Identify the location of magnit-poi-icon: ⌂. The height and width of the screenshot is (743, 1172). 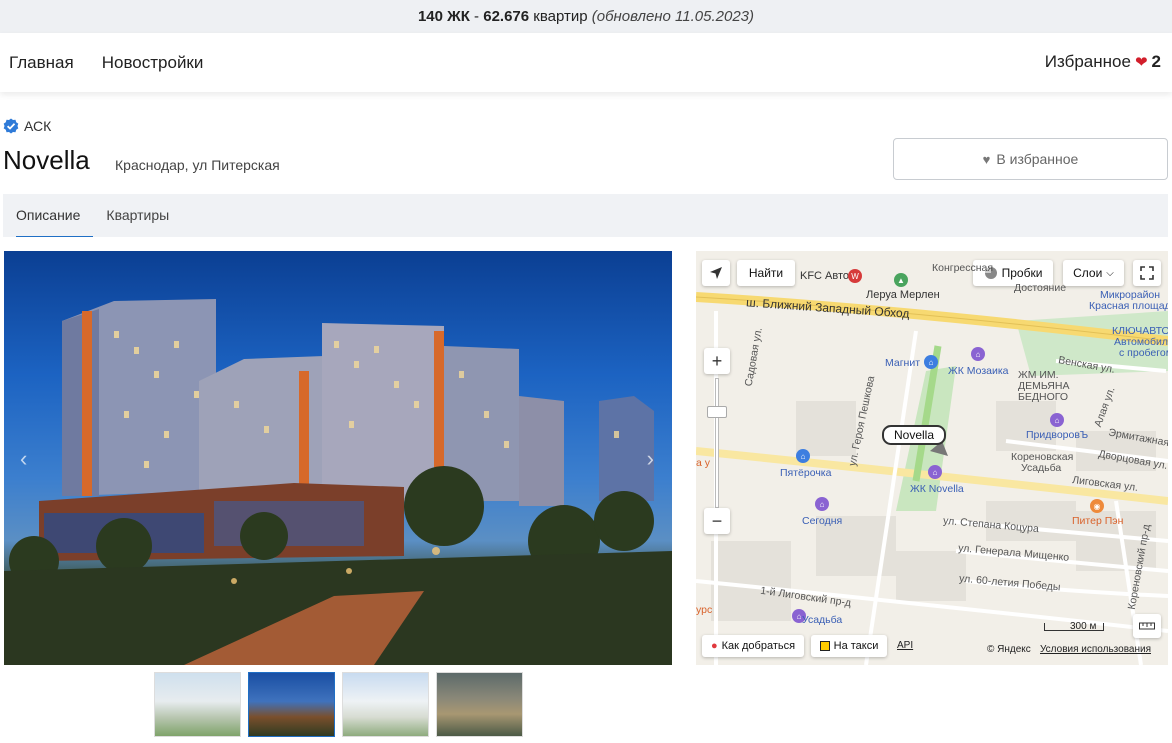
(931, 362).